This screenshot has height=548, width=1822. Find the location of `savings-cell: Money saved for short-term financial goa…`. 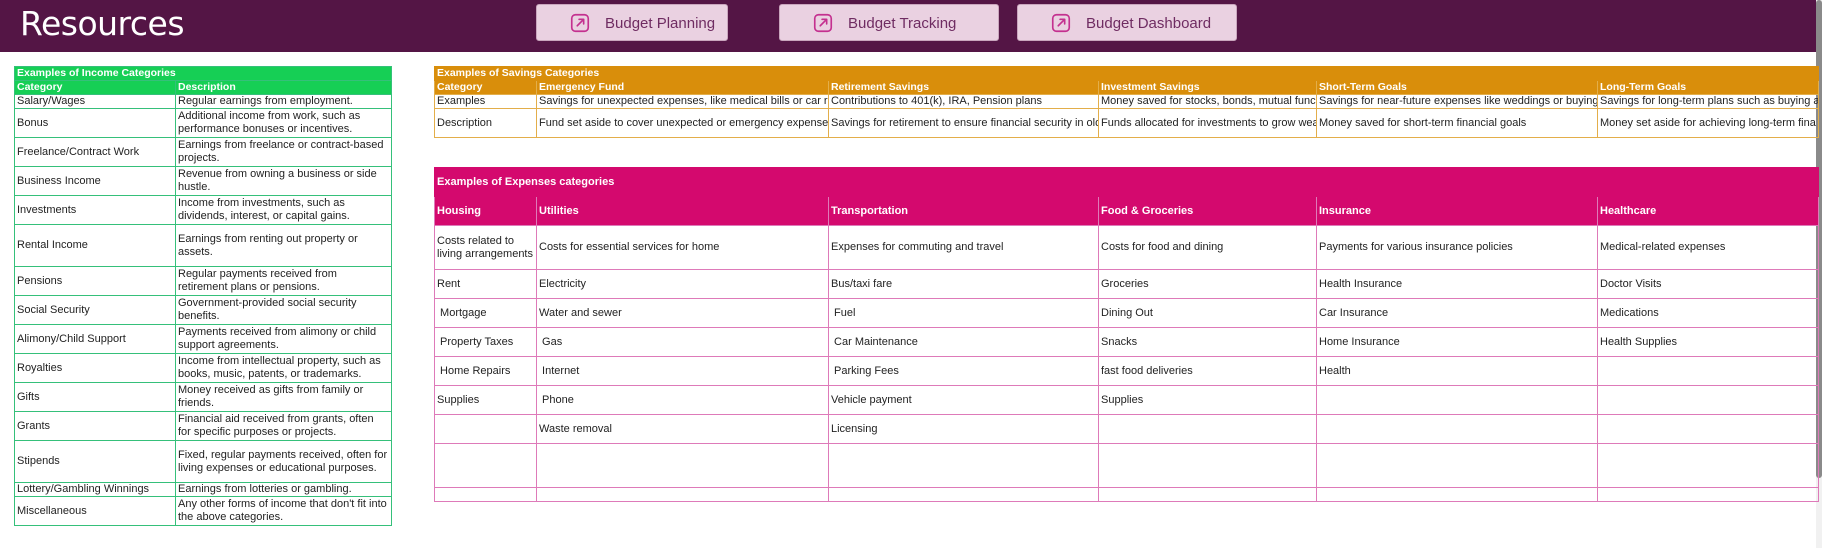

savings-cell: Money saved for short-term financial goa… is located at coordinates (1457, 123).